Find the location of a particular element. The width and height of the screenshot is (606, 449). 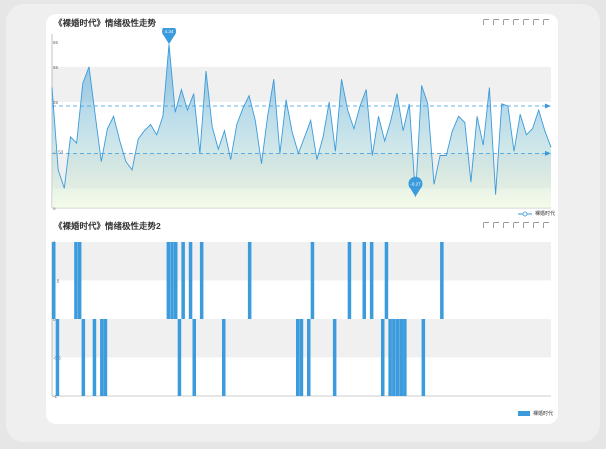

chart1-max-marker: 4.34 is located at coordinates (169, 36).